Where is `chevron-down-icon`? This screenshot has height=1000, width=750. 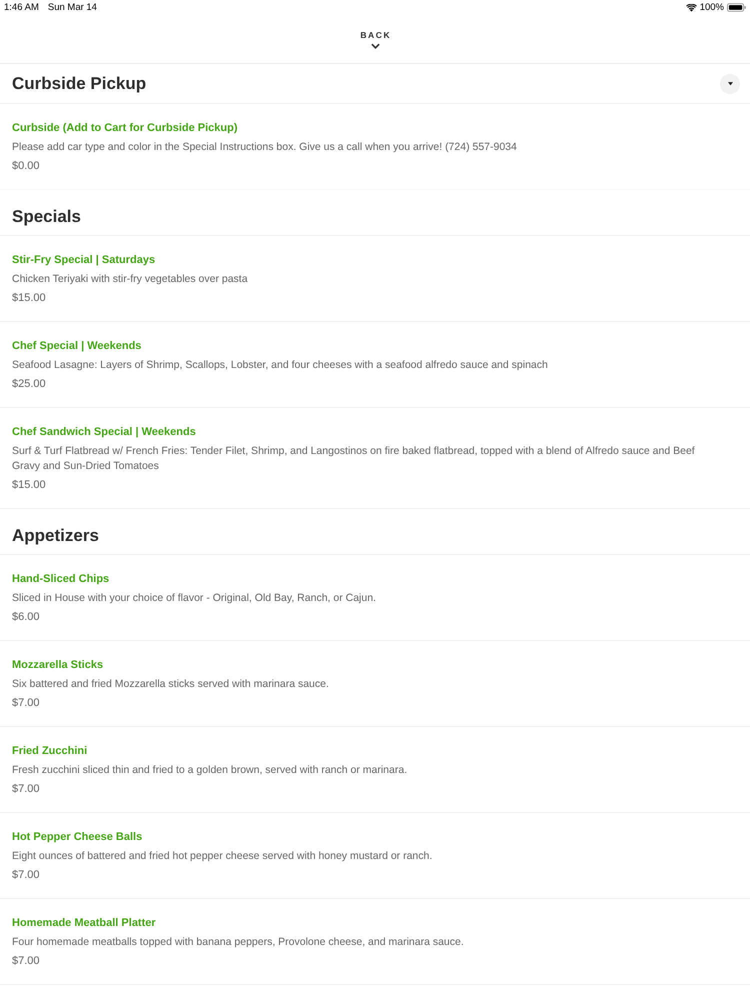 chevron-down-icon is located at coordinates (375, 45).